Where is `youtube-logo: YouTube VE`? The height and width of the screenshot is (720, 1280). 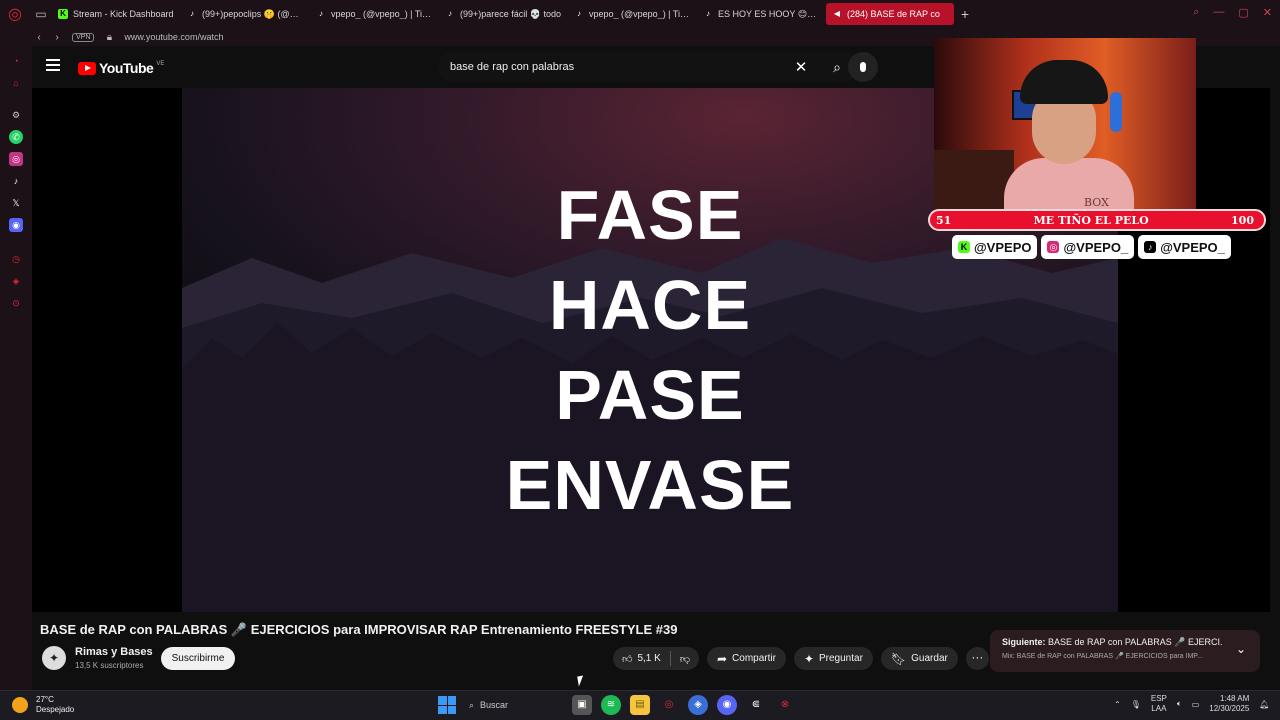
youtube-logo: YouTube VE is located at coordinates (121, 68).